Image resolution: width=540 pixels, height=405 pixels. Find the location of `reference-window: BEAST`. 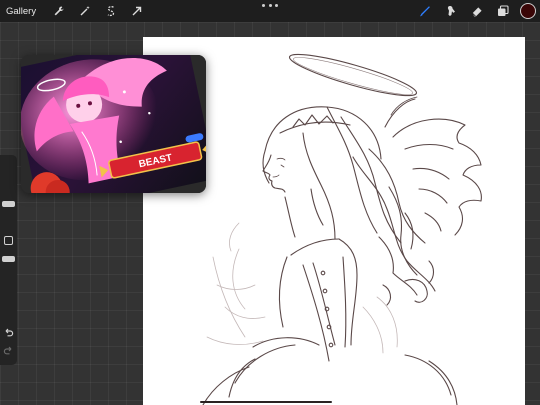

reference-window: BEAST is located at coordinates (113, 124).